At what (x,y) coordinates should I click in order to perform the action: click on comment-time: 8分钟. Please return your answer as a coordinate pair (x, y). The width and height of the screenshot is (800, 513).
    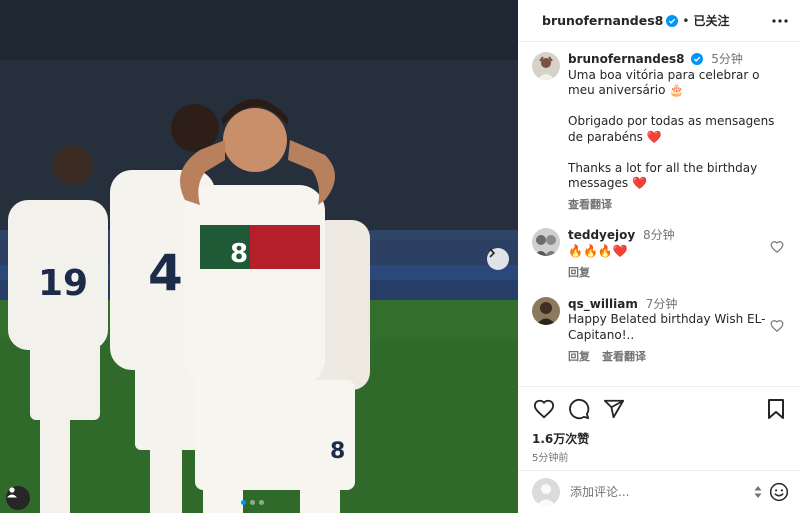
    Looking at the image, I should click on (659, 235).